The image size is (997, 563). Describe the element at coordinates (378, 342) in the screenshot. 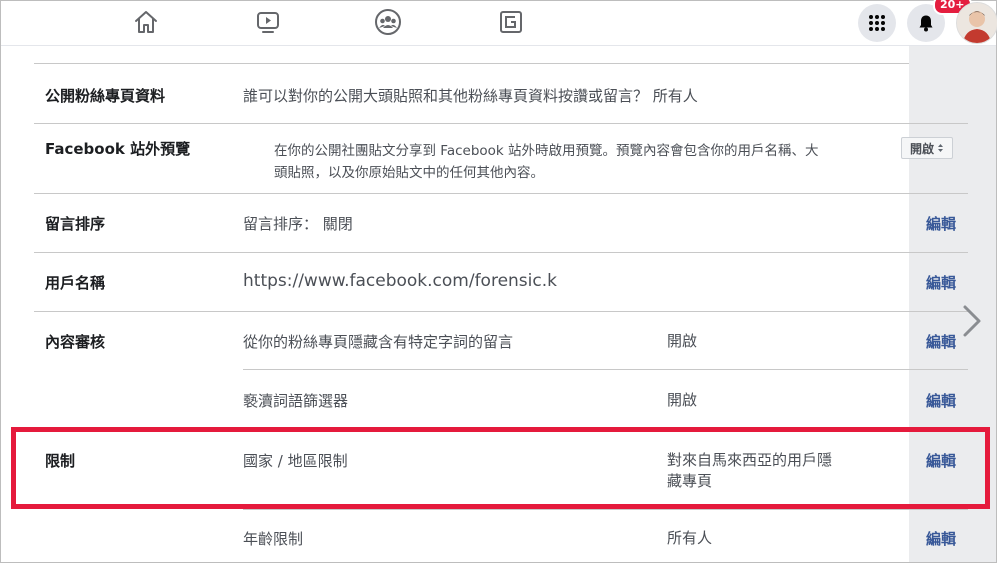

I see `moderation-keyword-description: 從你的粉絲專頁隱藏含有特定字詞的留言` at that location.